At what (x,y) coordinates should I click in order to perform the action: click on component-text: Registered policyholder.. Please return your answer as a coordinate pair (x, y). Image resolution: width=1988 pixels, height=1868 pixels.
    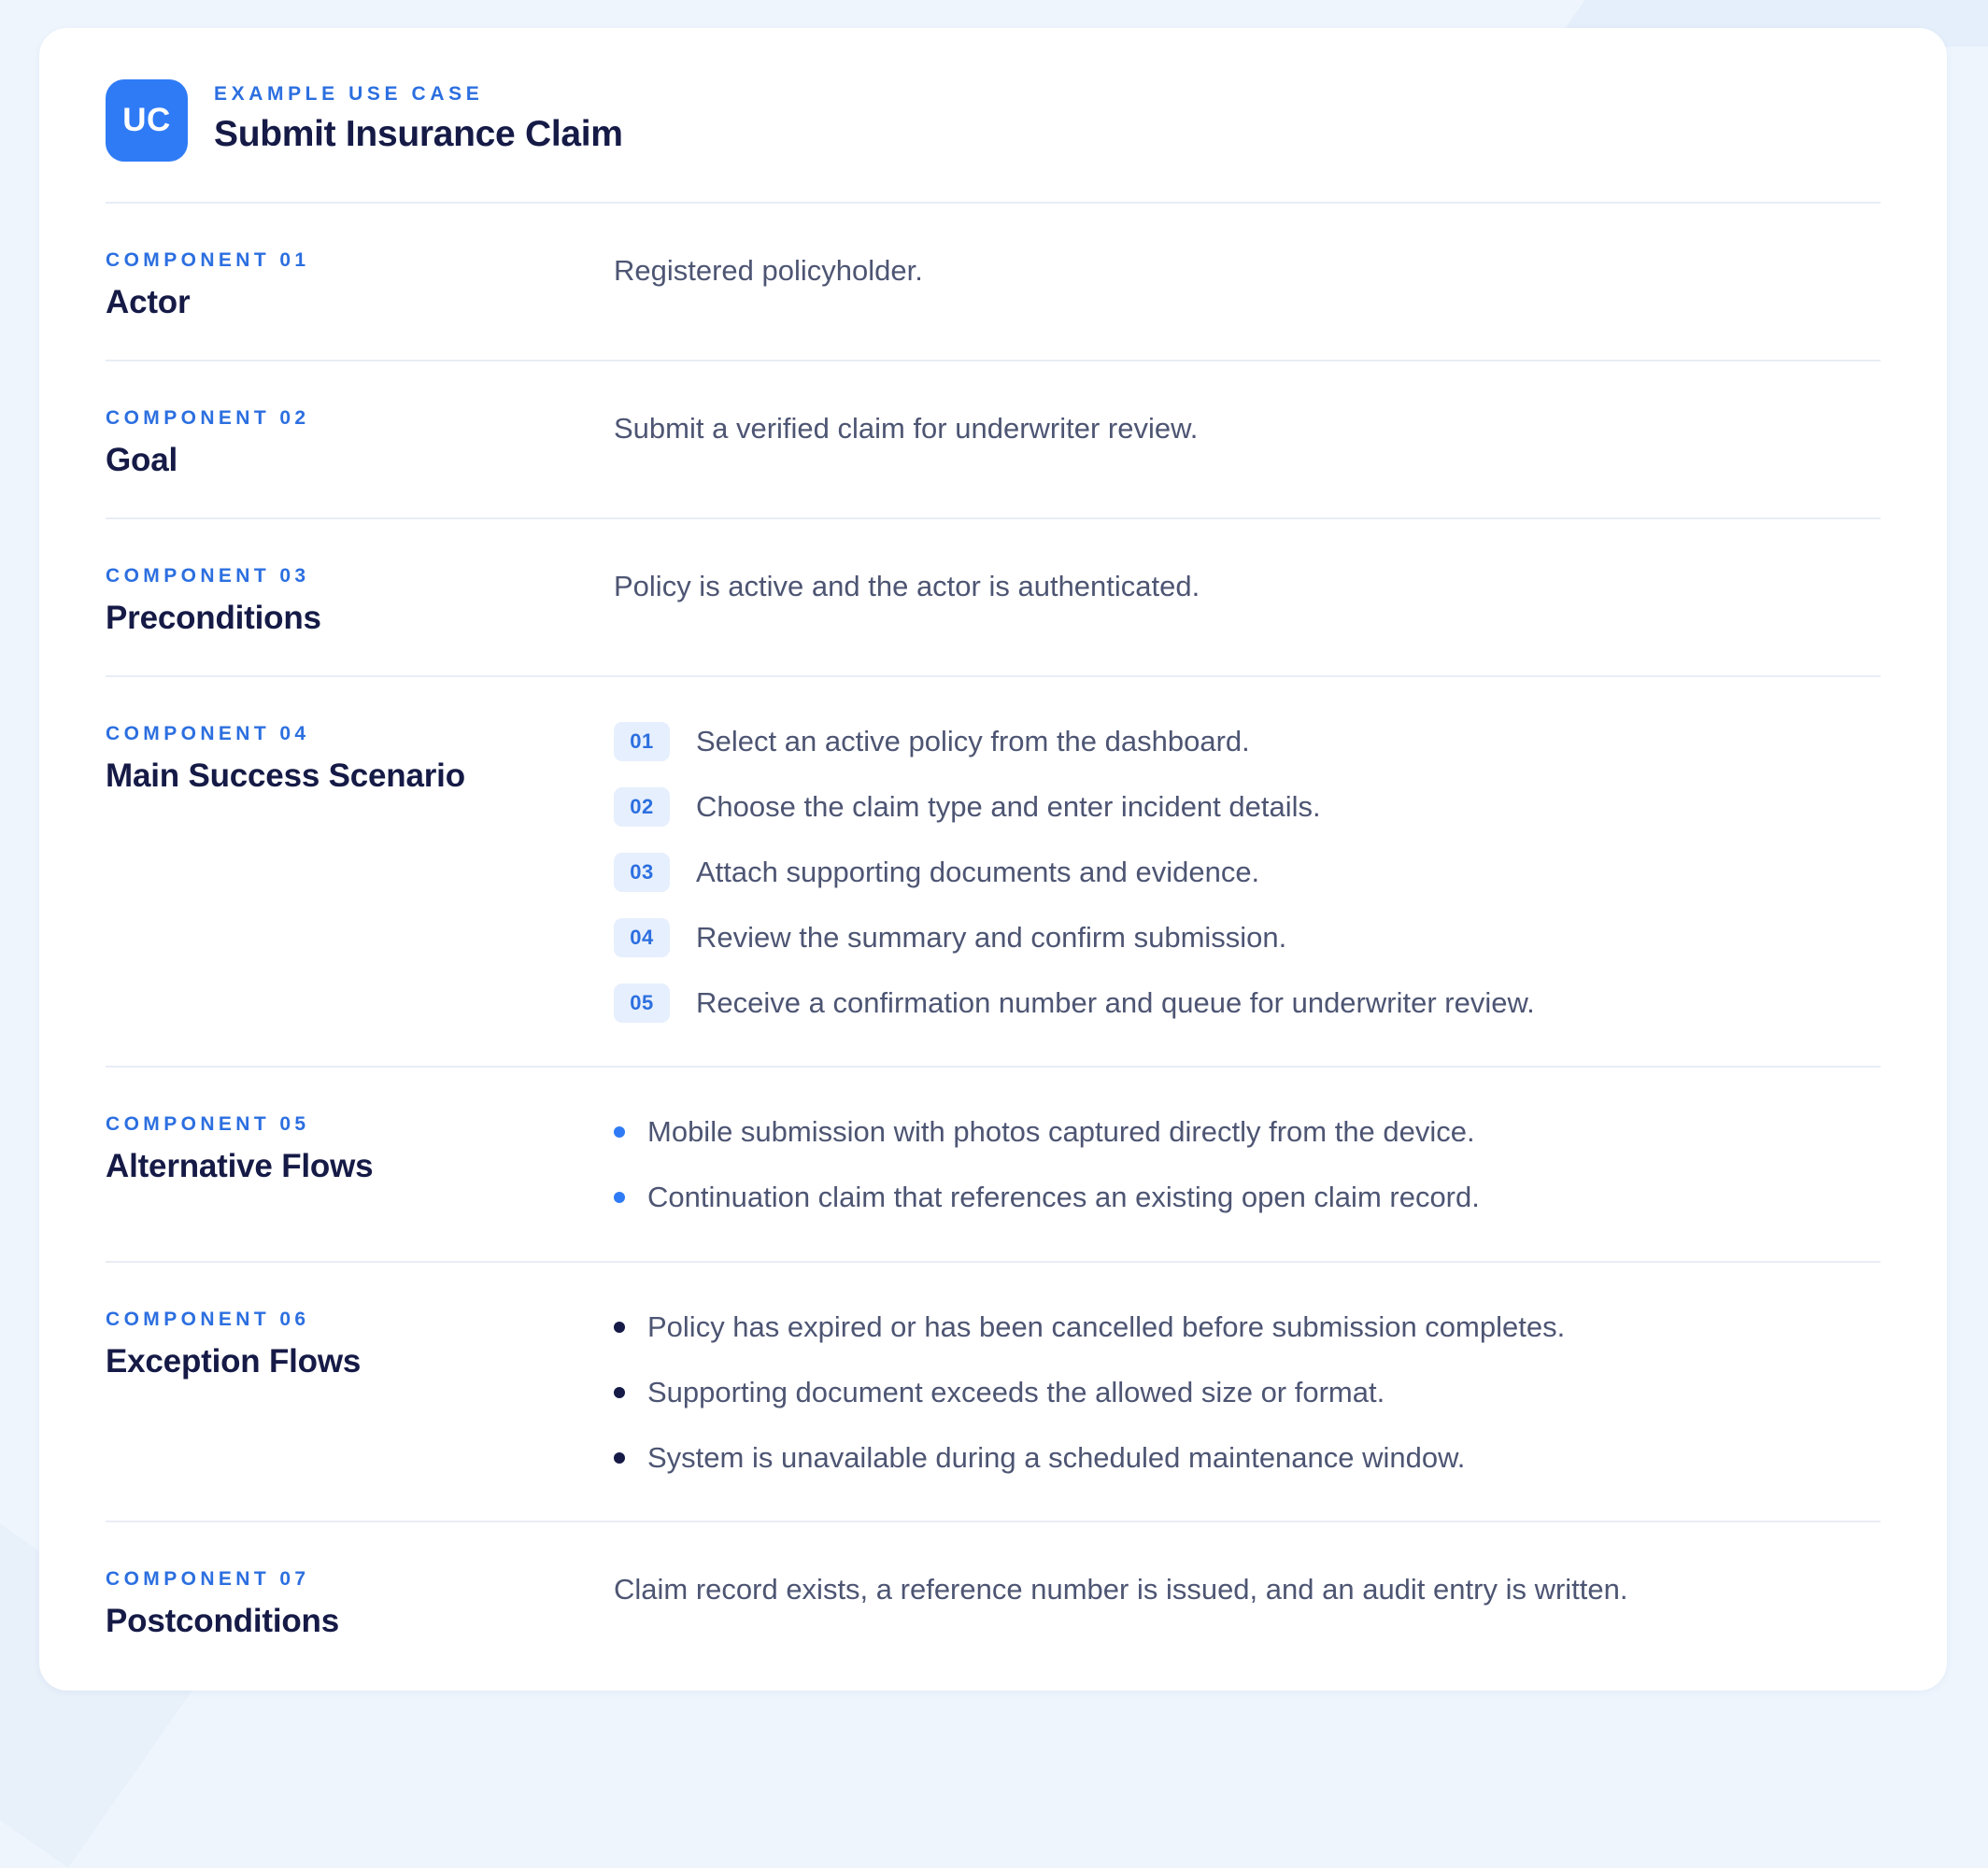
    Looking at the image, I should click on (768, 271).